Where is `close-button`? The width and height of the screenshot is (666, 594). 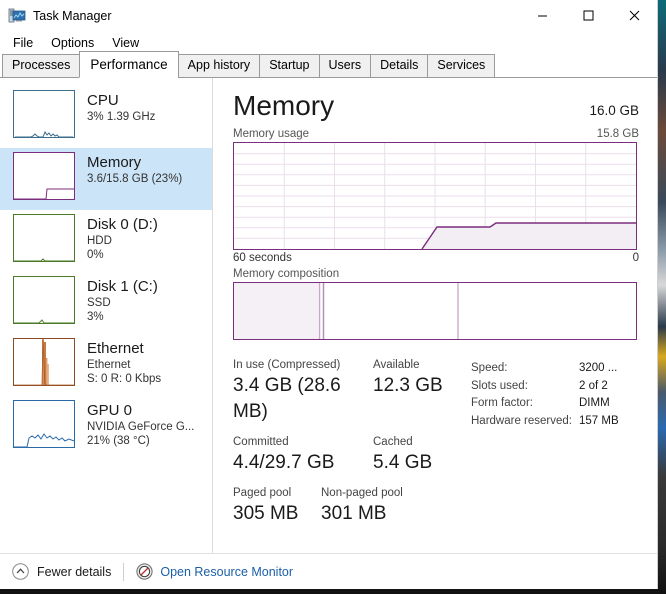 close-button is located at coordinates (634, 15).